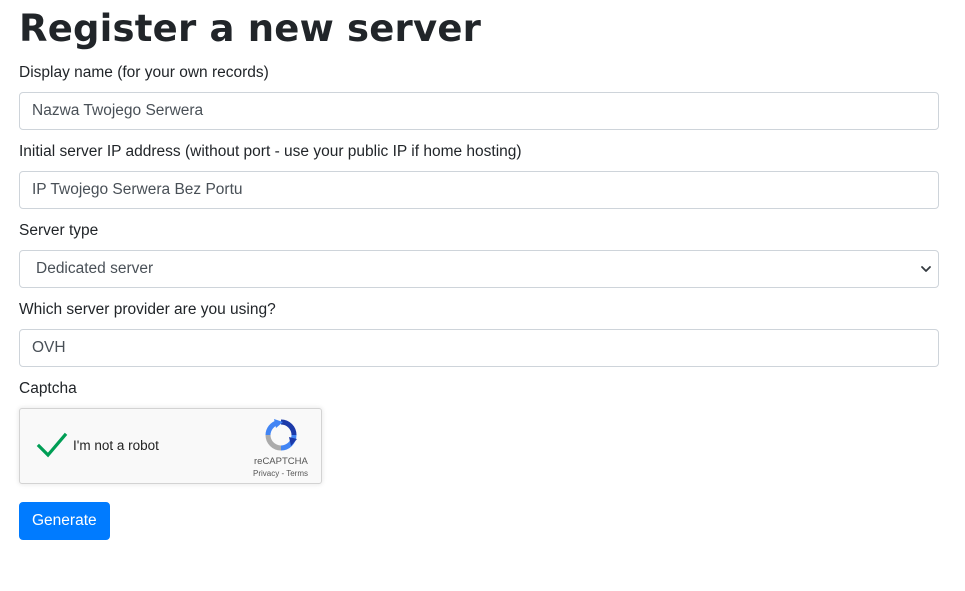 This screenshot has height=591, width=965. Describe the element at coordinates (144, 72) in the screenshot. I see `display-name-label: Display name (for your own records)` at that location.